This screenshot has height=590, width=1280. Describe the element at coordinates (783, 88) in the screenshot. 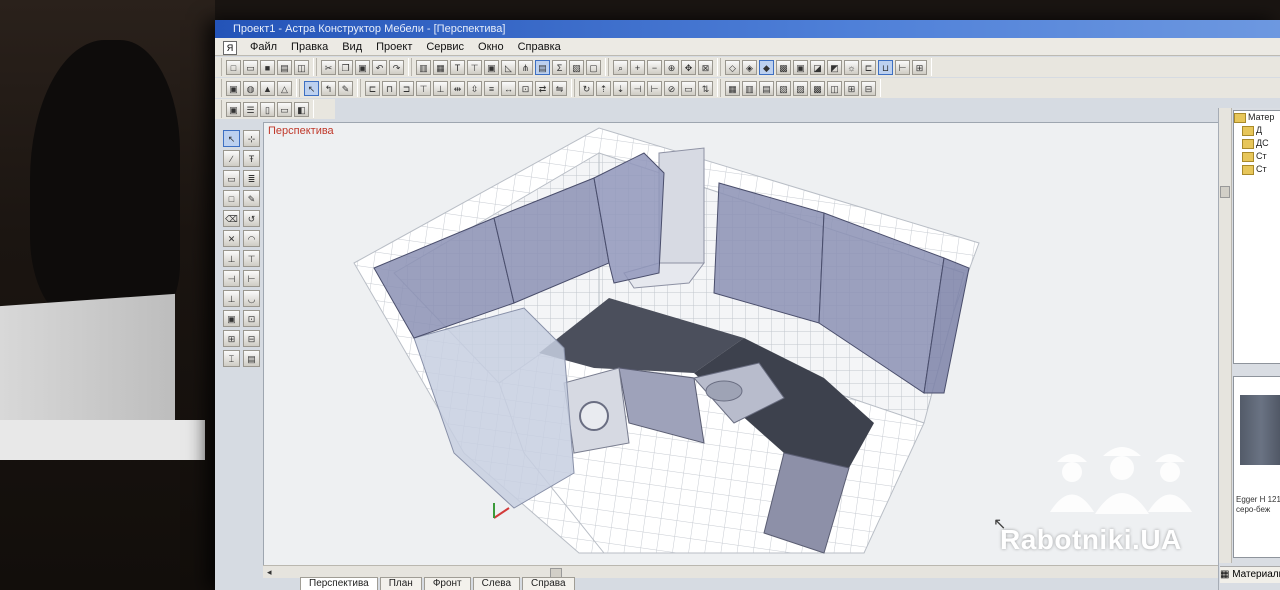

I see `view-right-icon: ▧` at that location.